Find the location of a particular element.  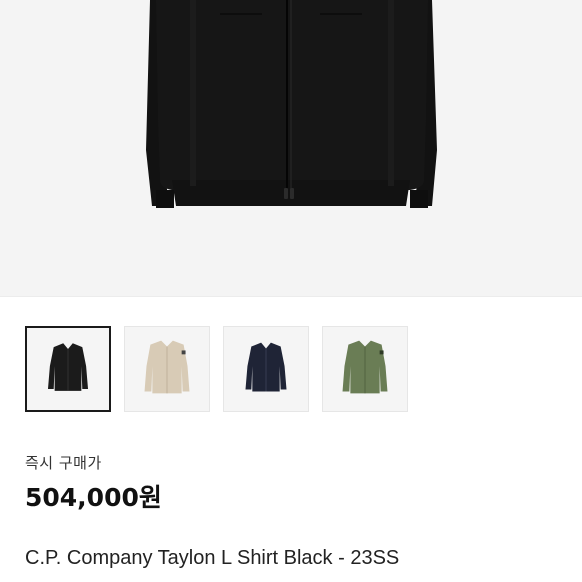

beige-jacket-thumbnail is located at coordinates (167, 369).